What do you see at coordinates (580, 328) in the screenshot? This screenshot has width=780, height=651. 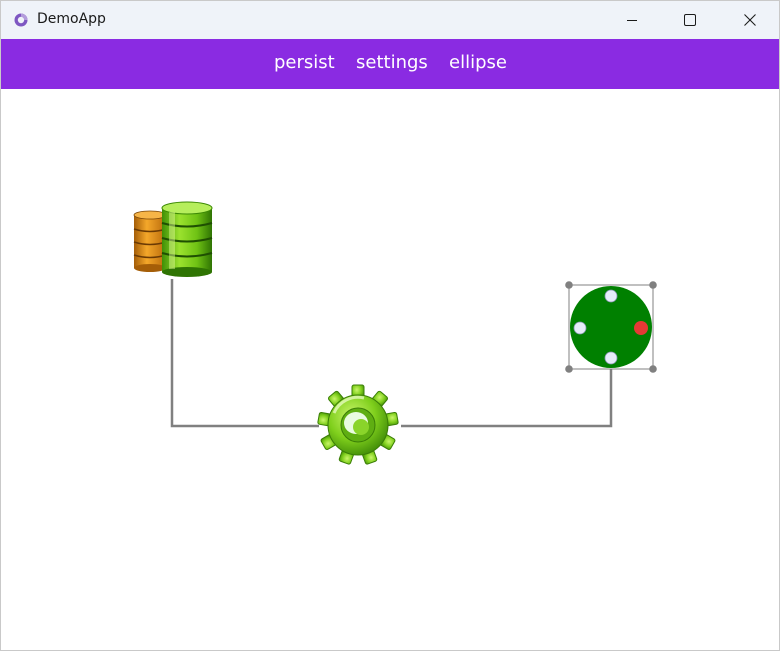 I see `port-left` at bounding box center [580, 328].